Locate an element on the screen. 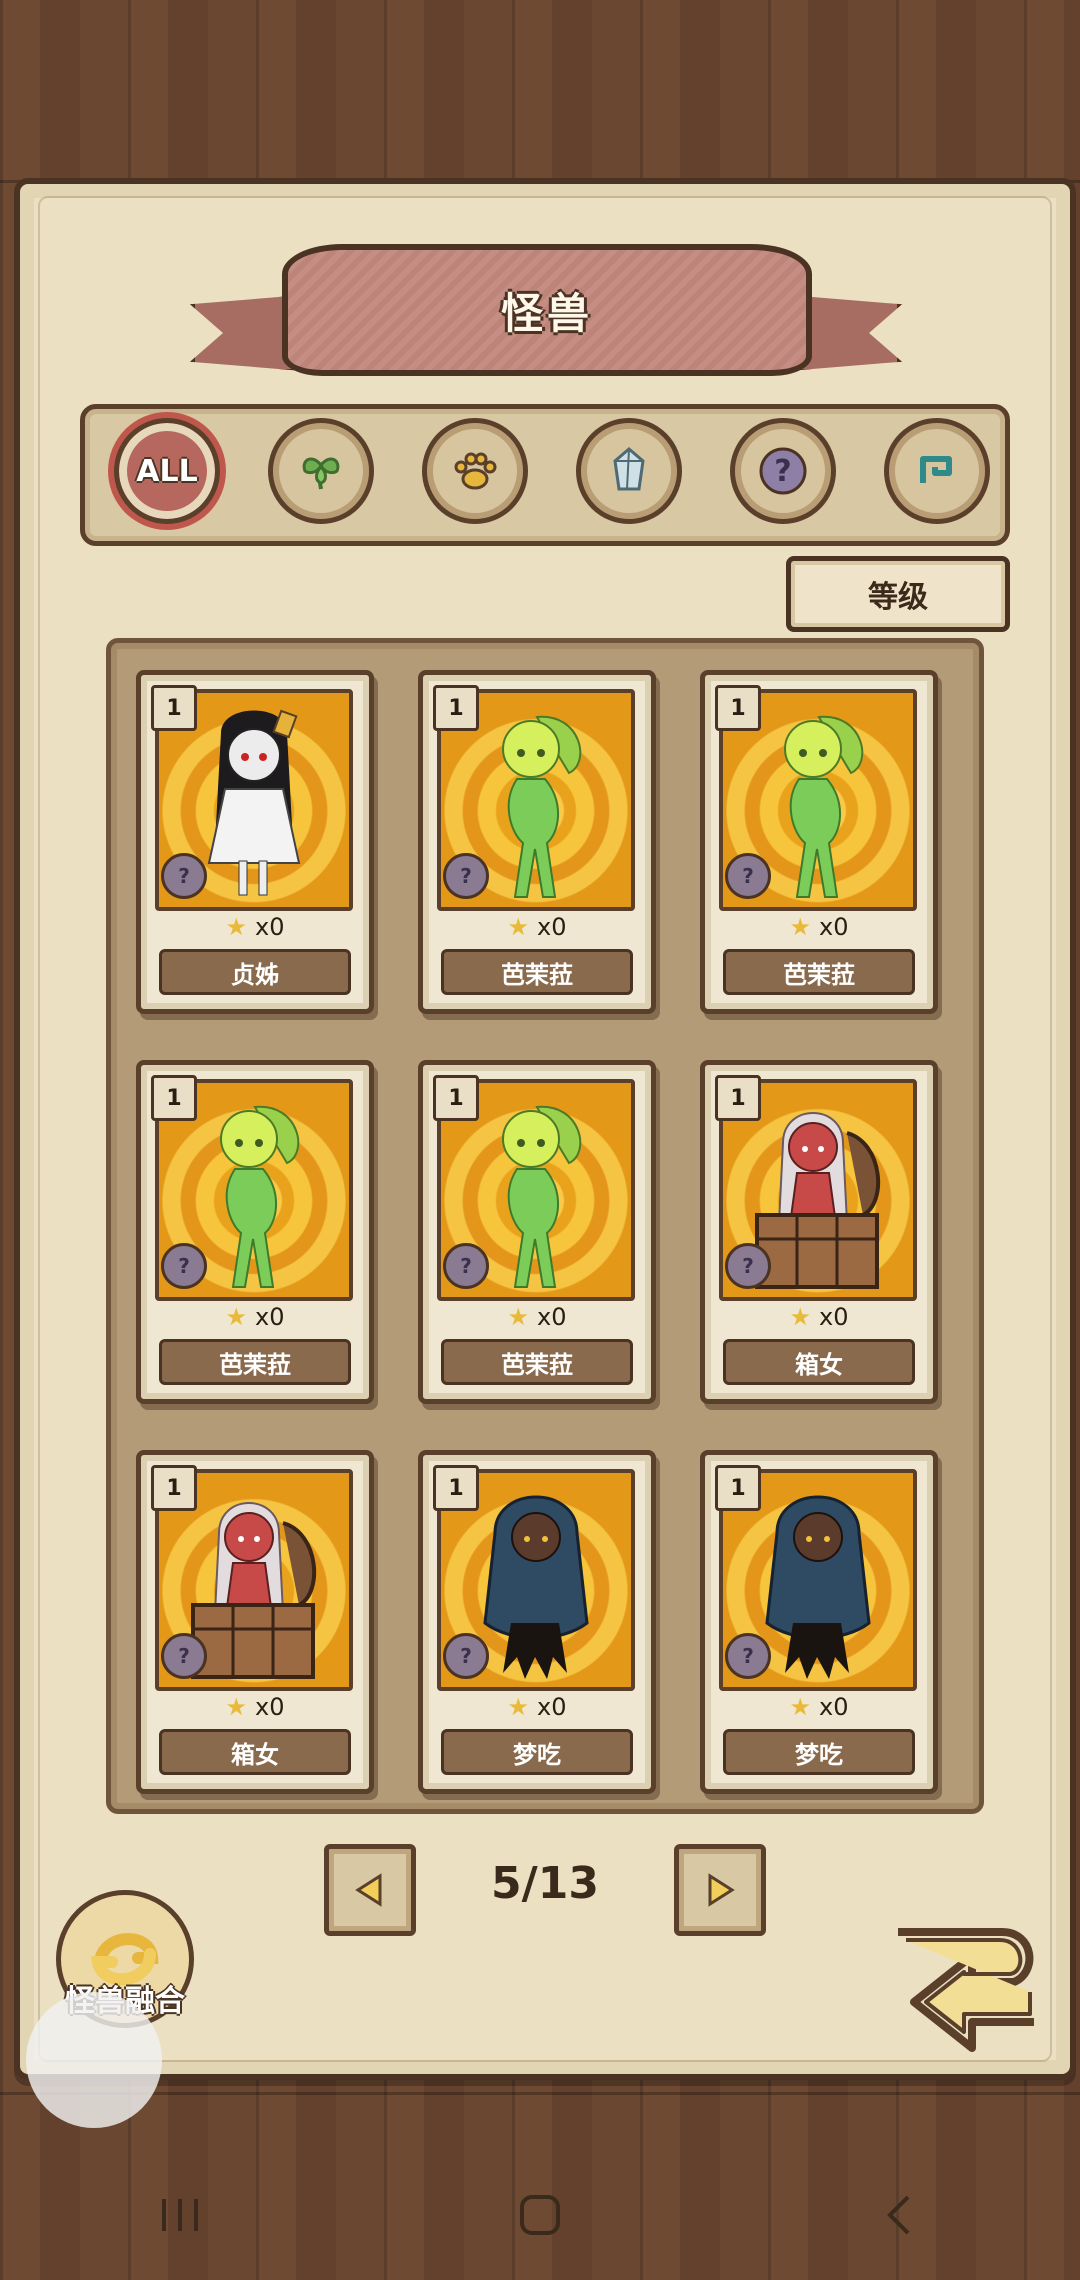  nav-home-button is located at coordinates (540, 2215).